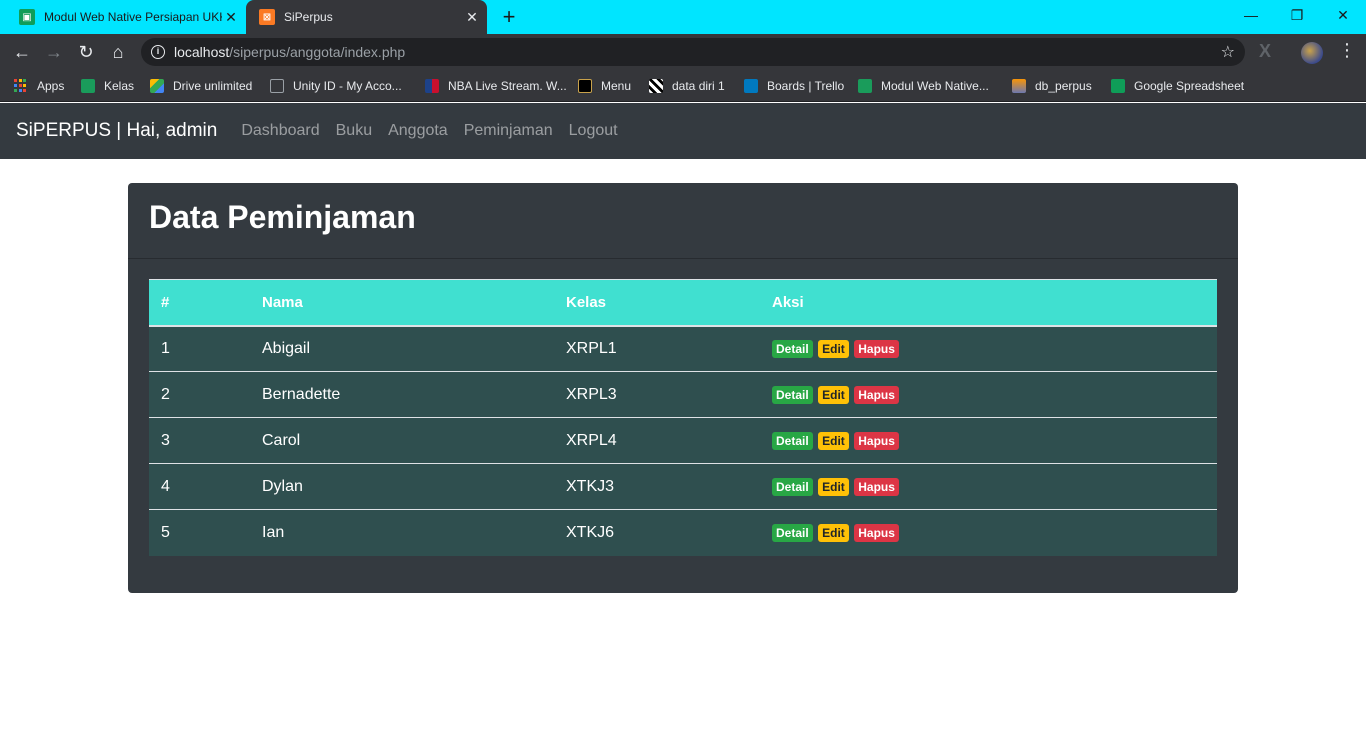 The width and height of the screenshot is (1366, 738). I want to click on row-number: 1, so click(199, 348).